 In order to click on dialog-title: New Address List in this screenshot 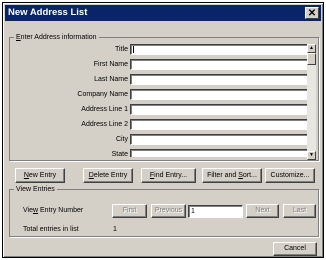, I will do `click(48, 12)`.